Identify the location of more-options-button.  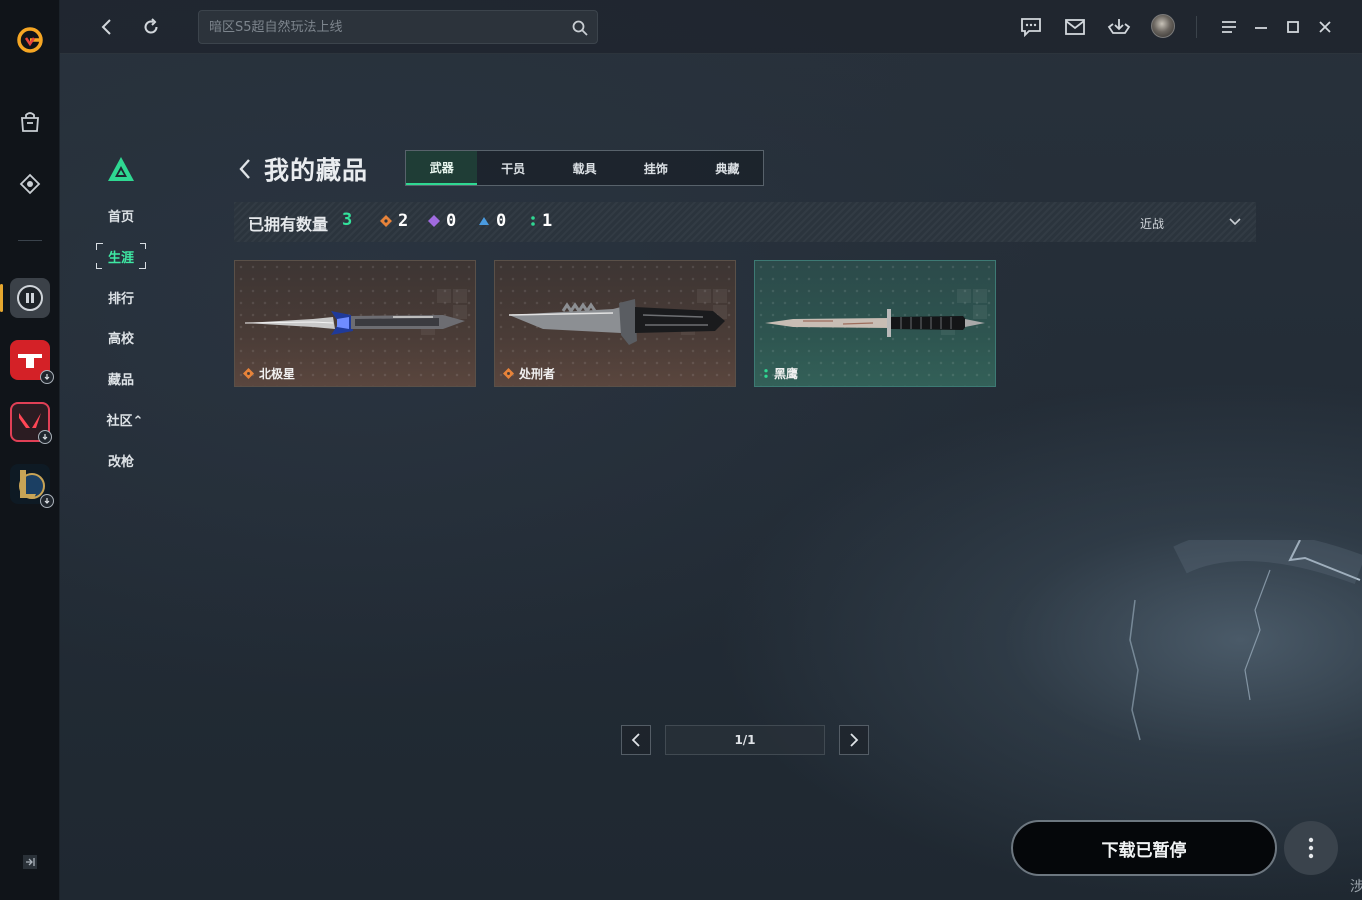
(1311, 848).